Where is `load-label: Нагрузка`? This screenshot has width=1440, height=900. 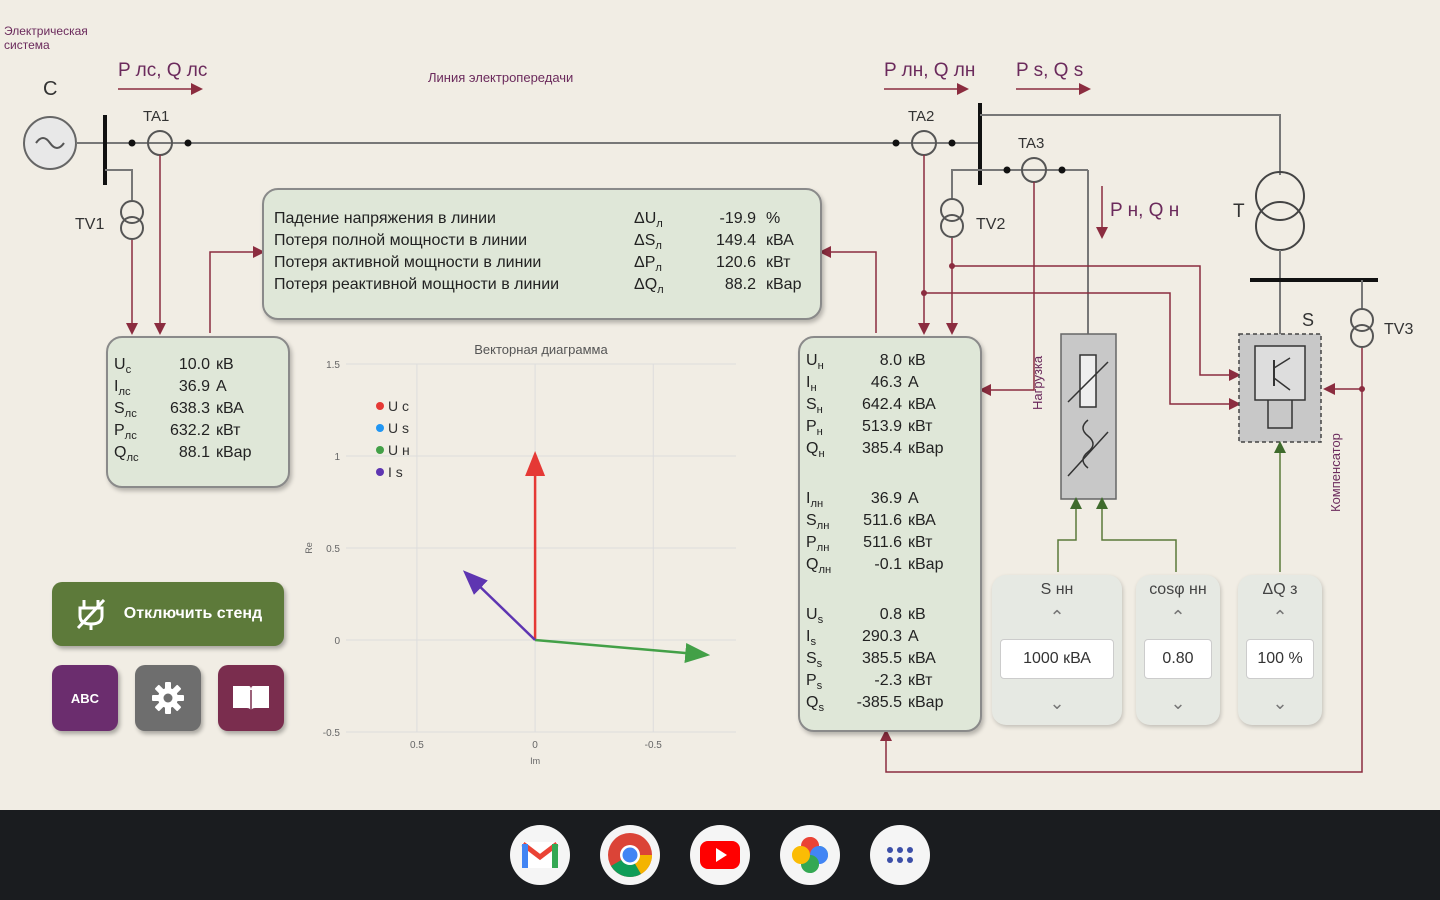 load-label: Нагрузка is located at coordinates (1037, 382).